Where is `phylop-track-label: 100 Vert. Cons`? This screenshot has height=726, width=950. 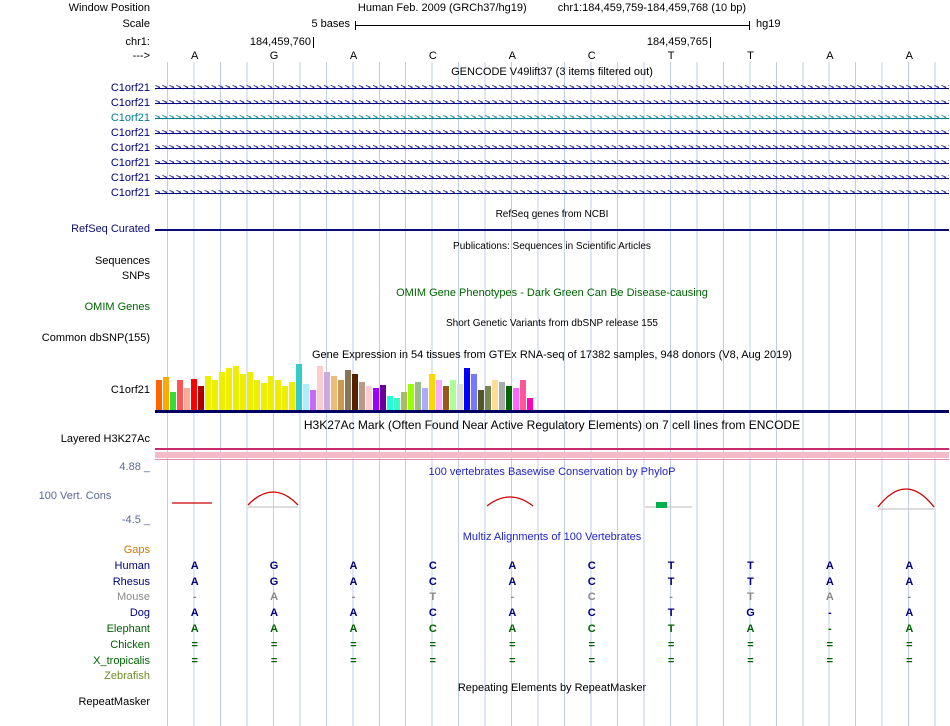
phylop-track-label: 100 Vert. Cons is located at coordinates (75, 496).